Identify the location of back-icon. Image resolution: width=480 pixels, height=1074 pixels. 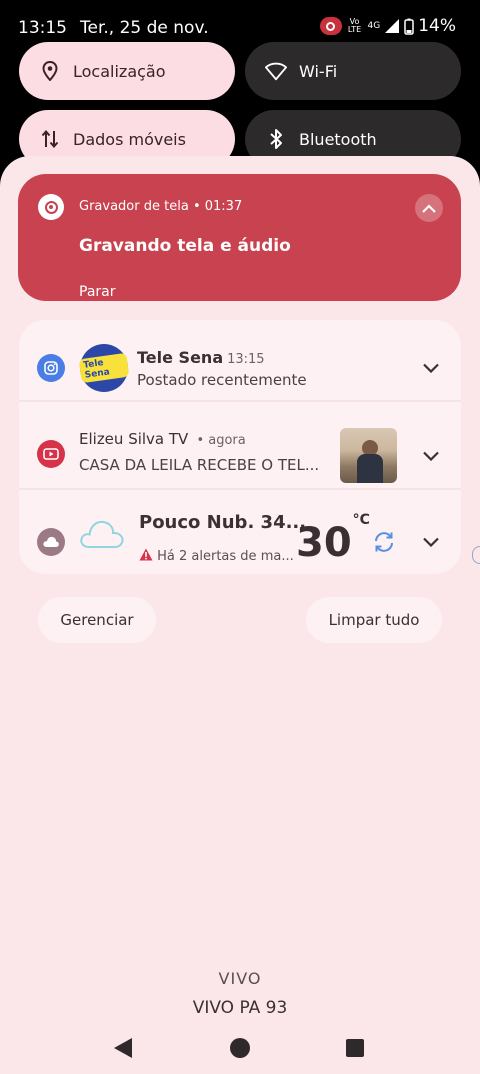
(123, 1048).